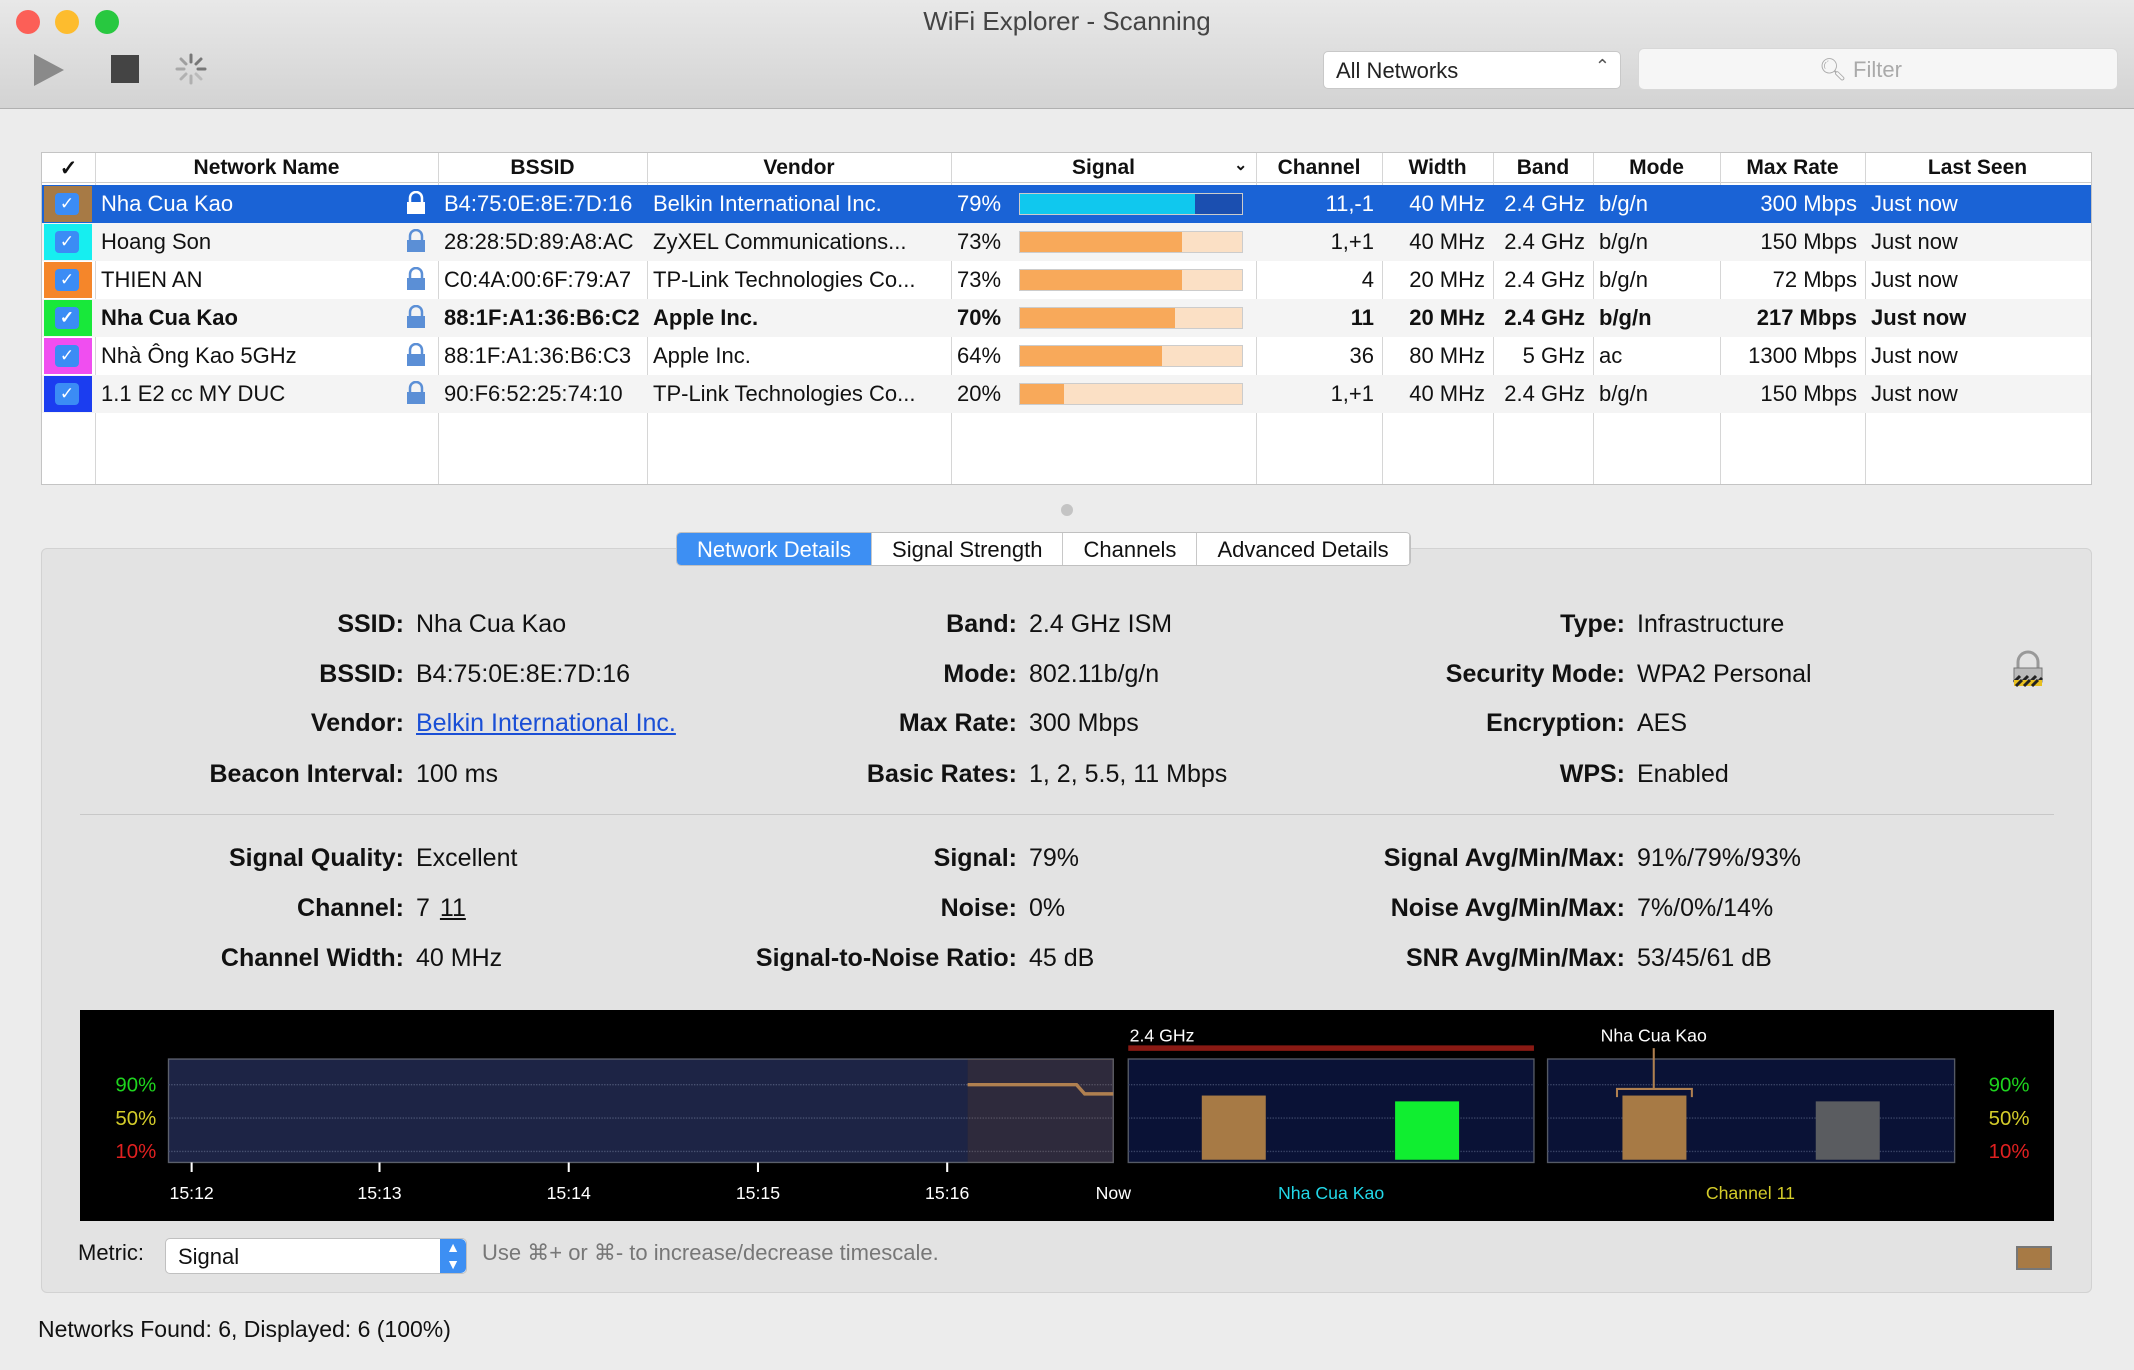 This screenshot has width=2134, height=1370. Describe the element at coordinates (979, 317) in the screenshot. I see `cell-signal-percent: 70%` at that location.